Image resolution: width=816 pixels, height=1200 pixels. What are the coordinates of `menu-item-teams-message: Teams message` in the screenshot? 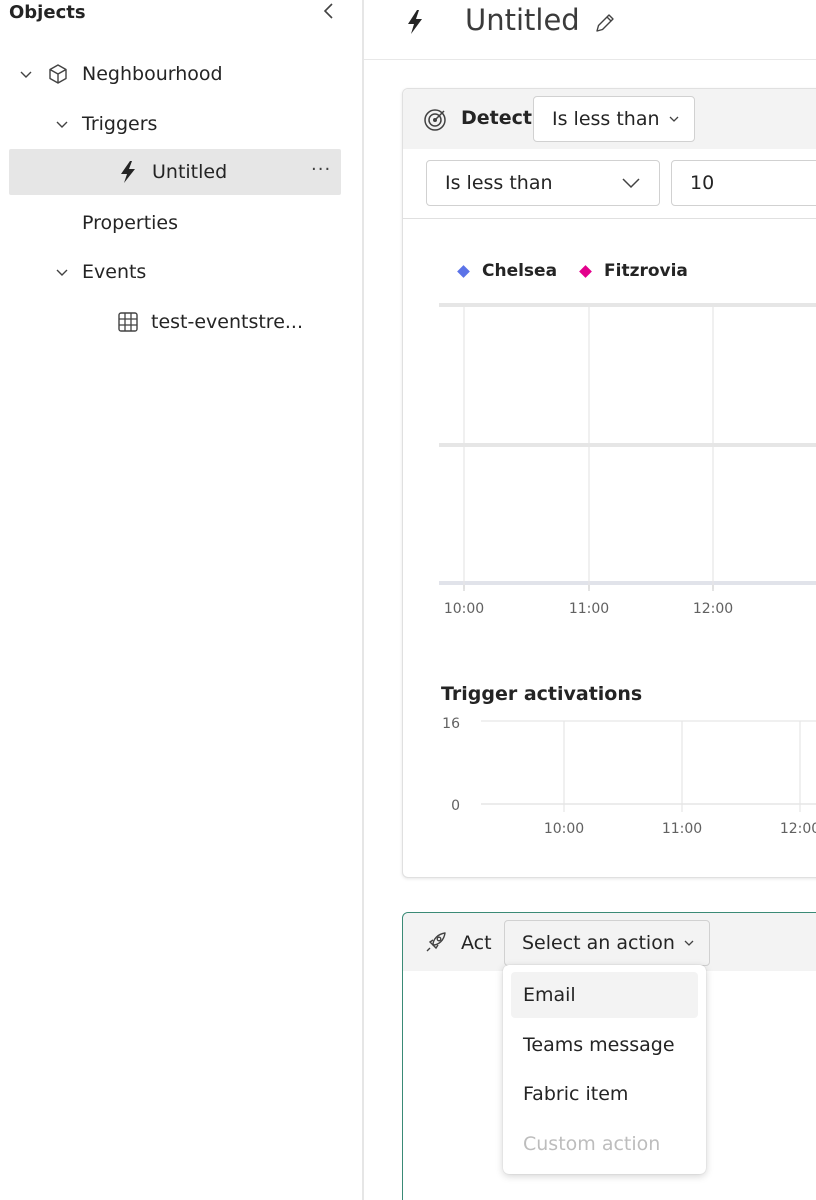 It's located at (604, 1045).